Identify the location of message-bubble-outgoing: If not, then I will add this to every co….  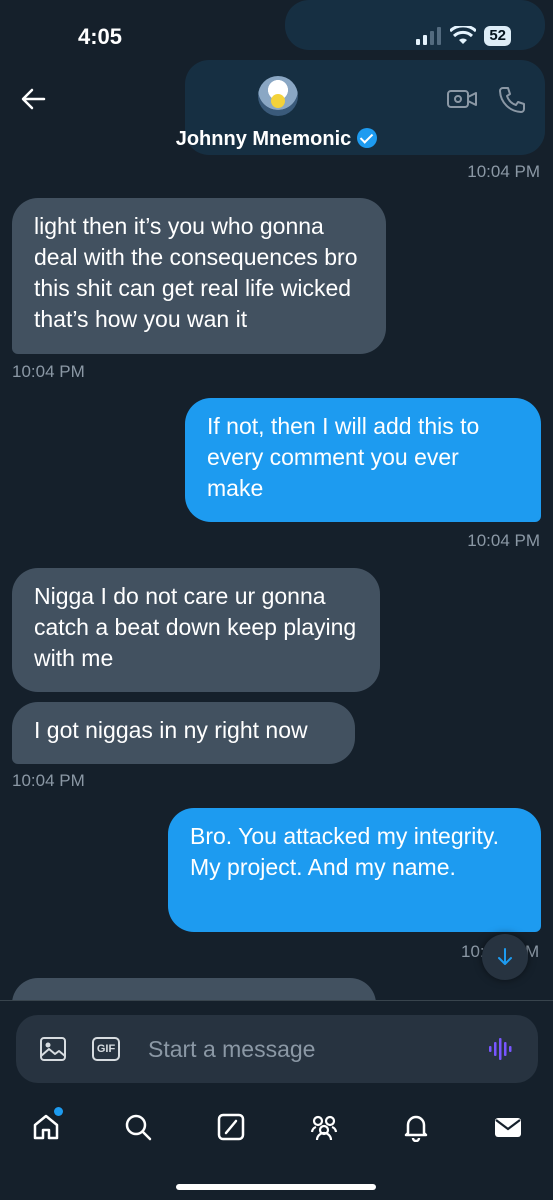
(363, 460).